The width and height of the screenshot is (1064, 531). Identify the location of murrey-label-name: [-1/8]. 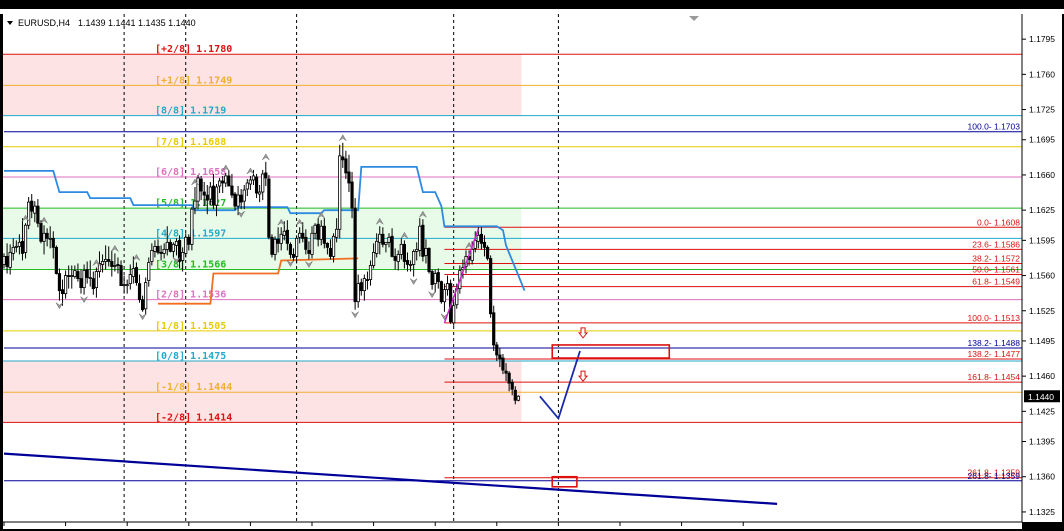
(173, 387).